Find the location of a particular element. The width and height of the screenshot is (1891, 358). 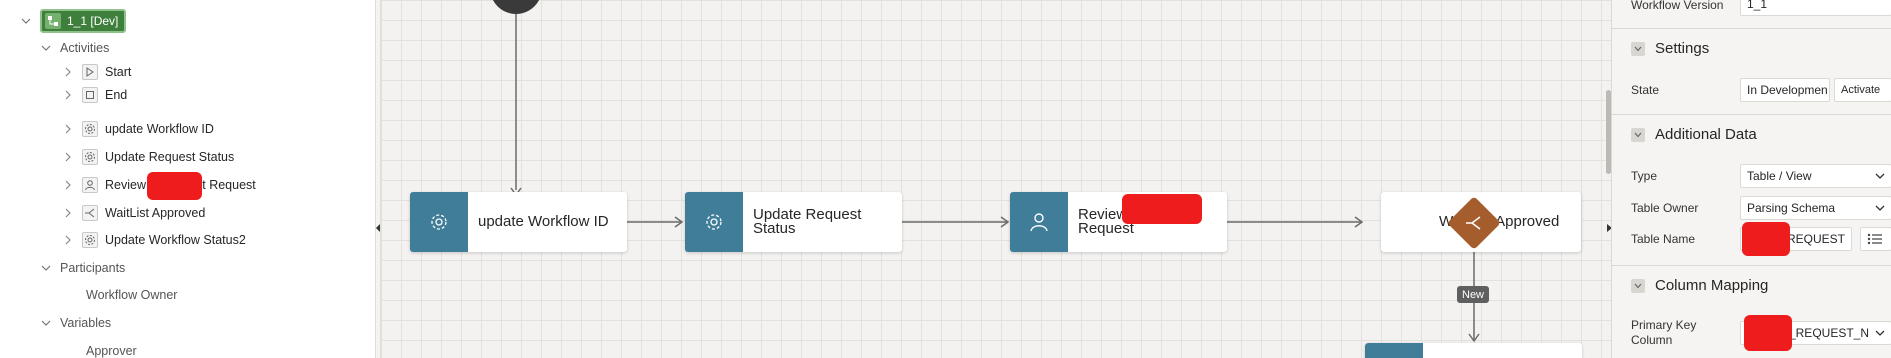

tree-item-label: Approver is located at coordinates (111, 351).